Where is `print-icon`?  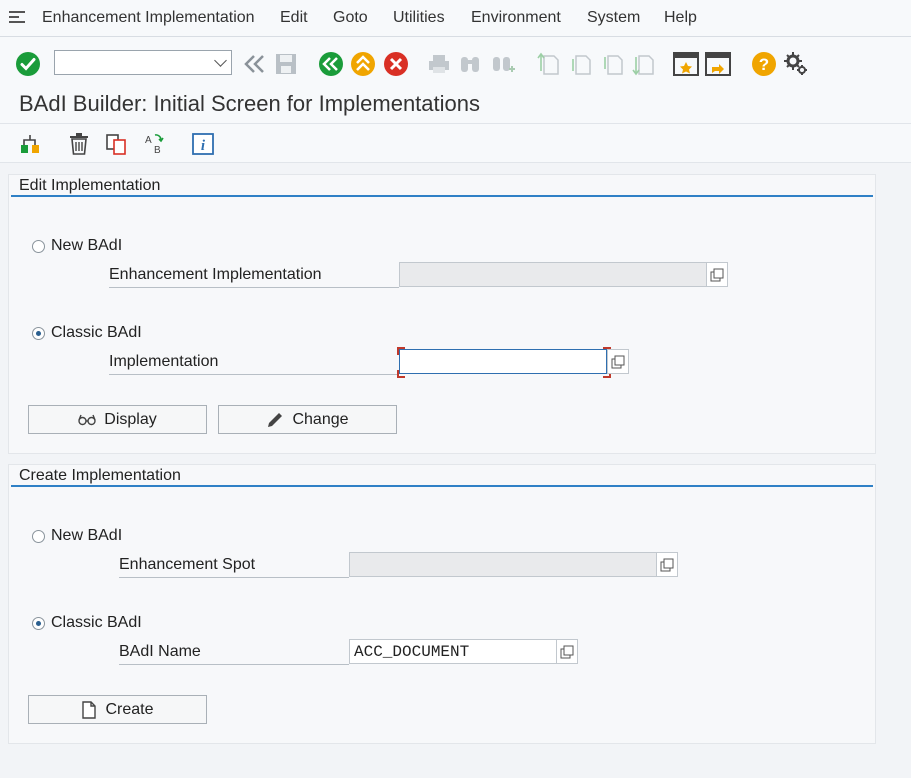 print-icon is located at coordinates (439, 64).